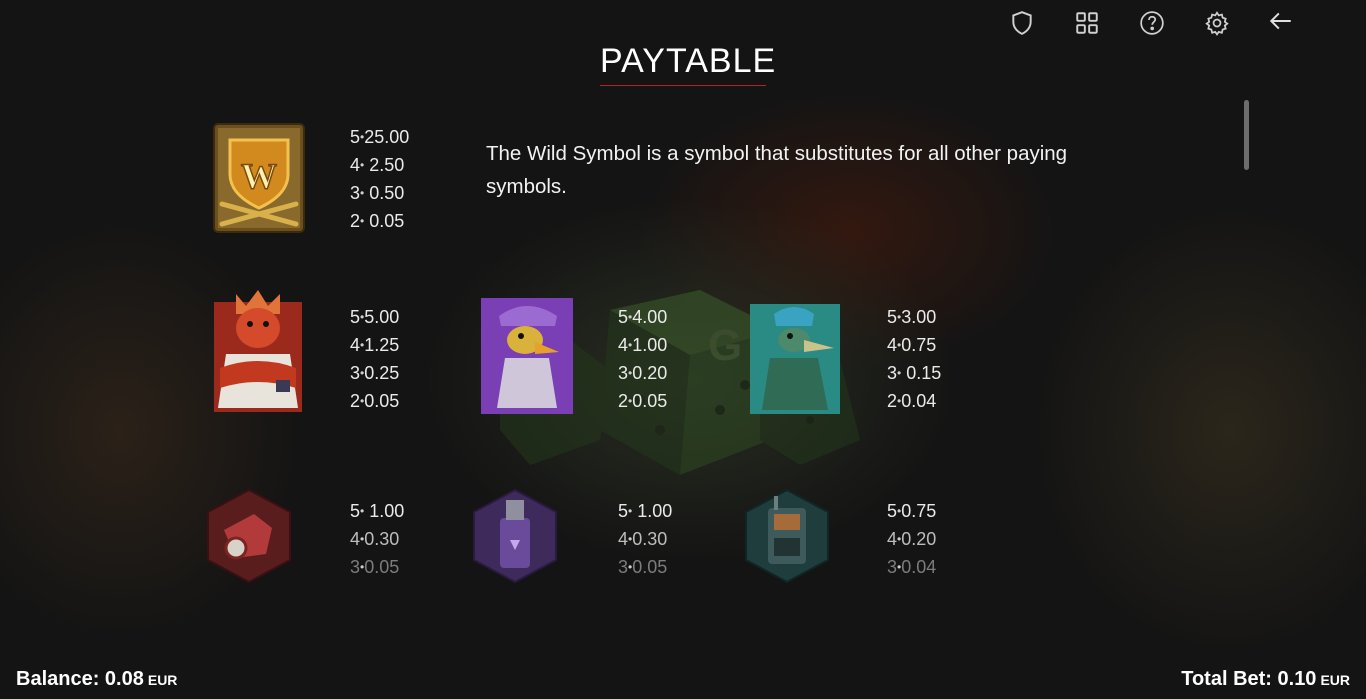 The height and width of the screenshot is (699, 1366). What do you see at coordinates (379, 179) in the screenshot?
I see `wild-paytable: 5•25.00 4• 2.50 3• 0.50 2• 0.05` at bounding box center [379, 179].